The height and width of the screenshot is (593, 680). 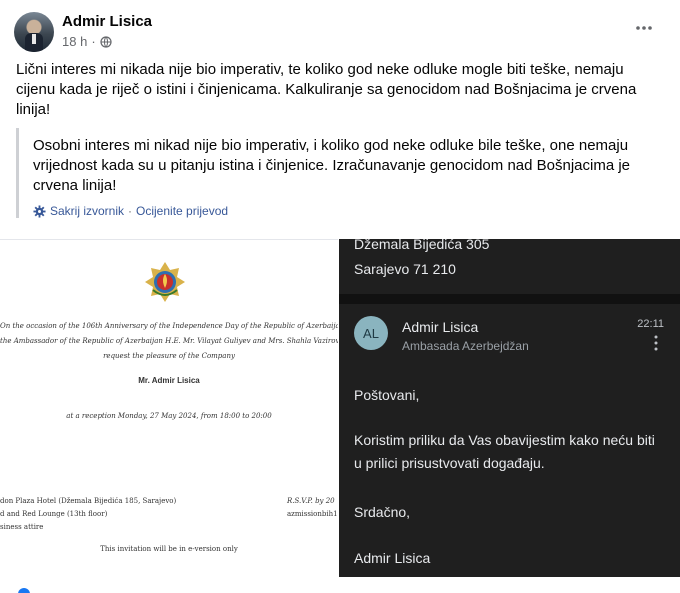 I want to click on translation-controls: Sakrij izvornik · Ocijenite prijevod, so click(x=348, y=211).